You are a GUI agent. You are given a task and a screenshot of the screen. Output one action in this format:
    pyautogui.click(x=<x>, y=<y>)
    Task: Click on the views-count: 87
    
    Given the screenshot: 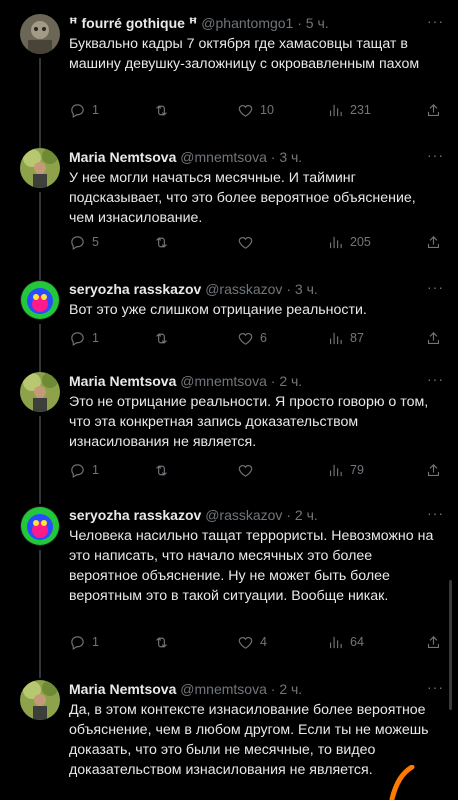 What is the action you would take?
    pyautogui.click(x=357, y=338)
    